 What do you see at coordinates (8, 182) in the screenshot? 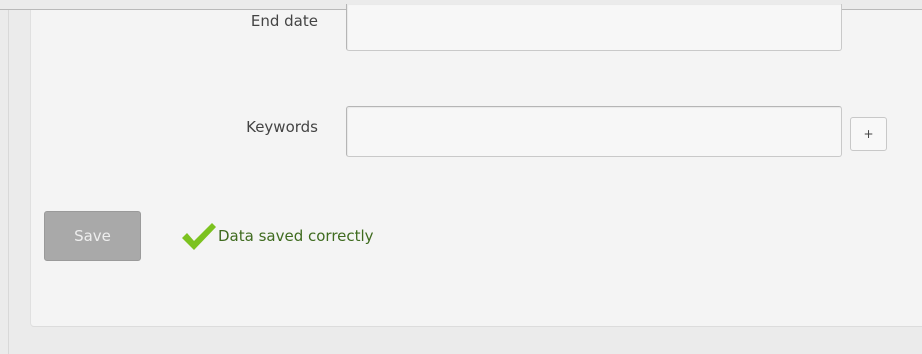
I see `left-divider` at bounding box center [8, 182].